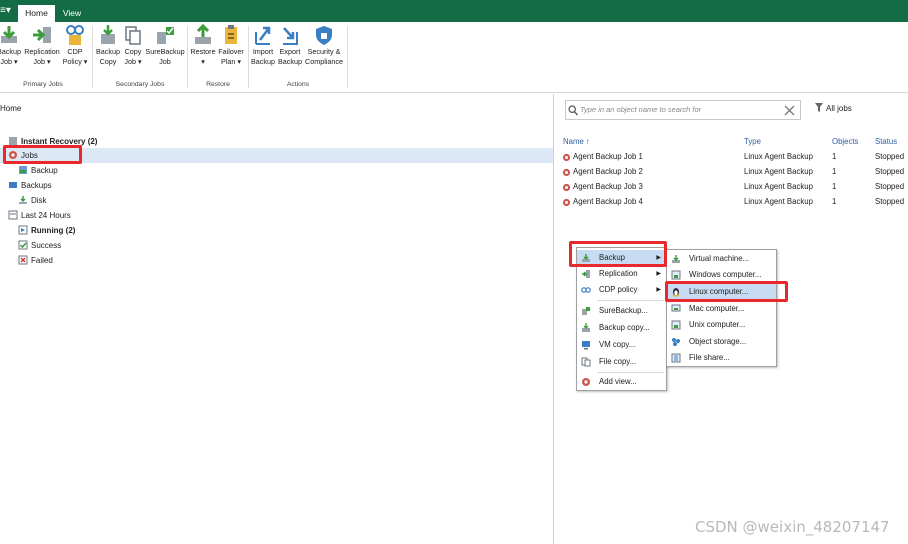  I want to click on submenu-arrow-icon: ▶, so click(658, 290).